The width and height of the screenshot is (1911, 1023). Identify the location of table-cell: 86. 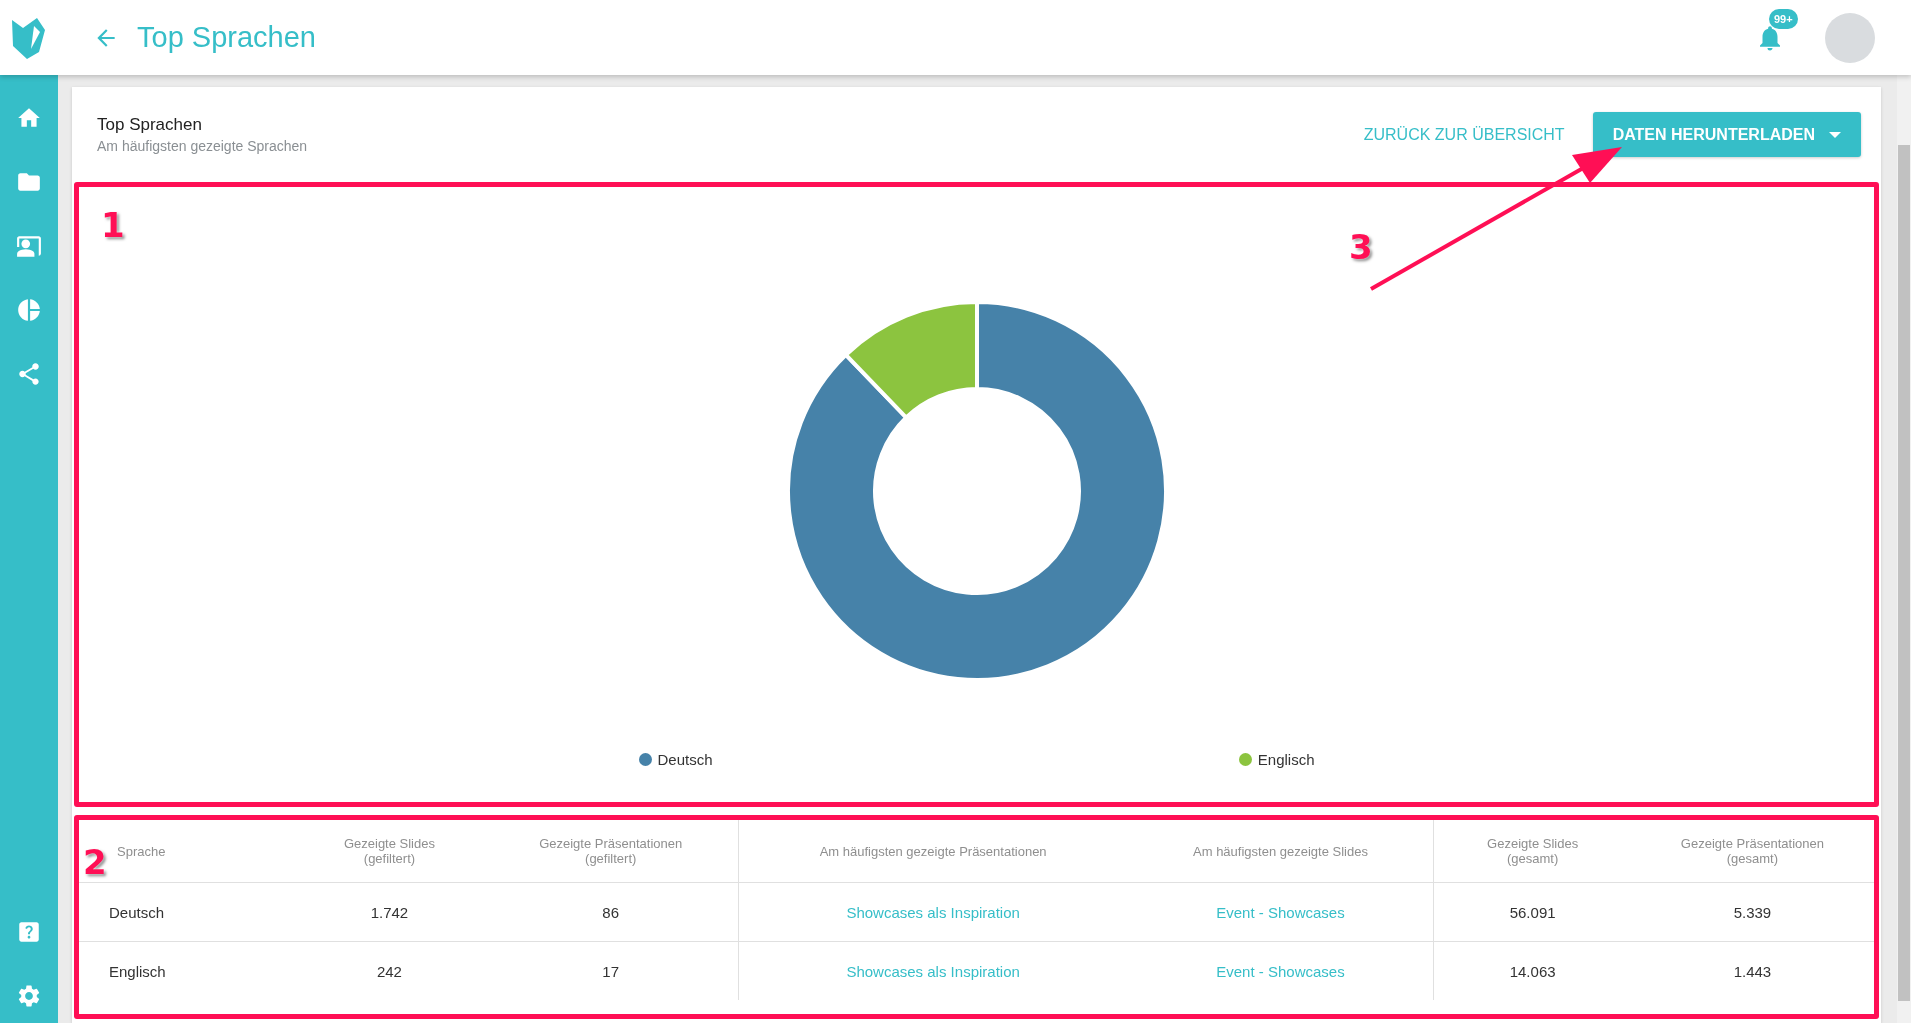
(611, 912).